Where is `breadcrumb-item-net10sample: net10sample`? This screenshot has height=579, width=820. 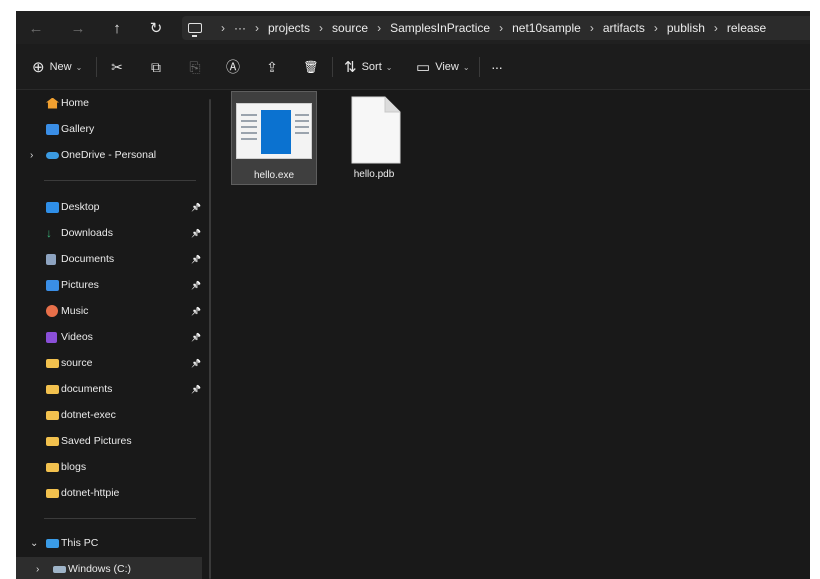
breadcrumb-item-net10sample: net10sample is located at coordinates (546, 28).